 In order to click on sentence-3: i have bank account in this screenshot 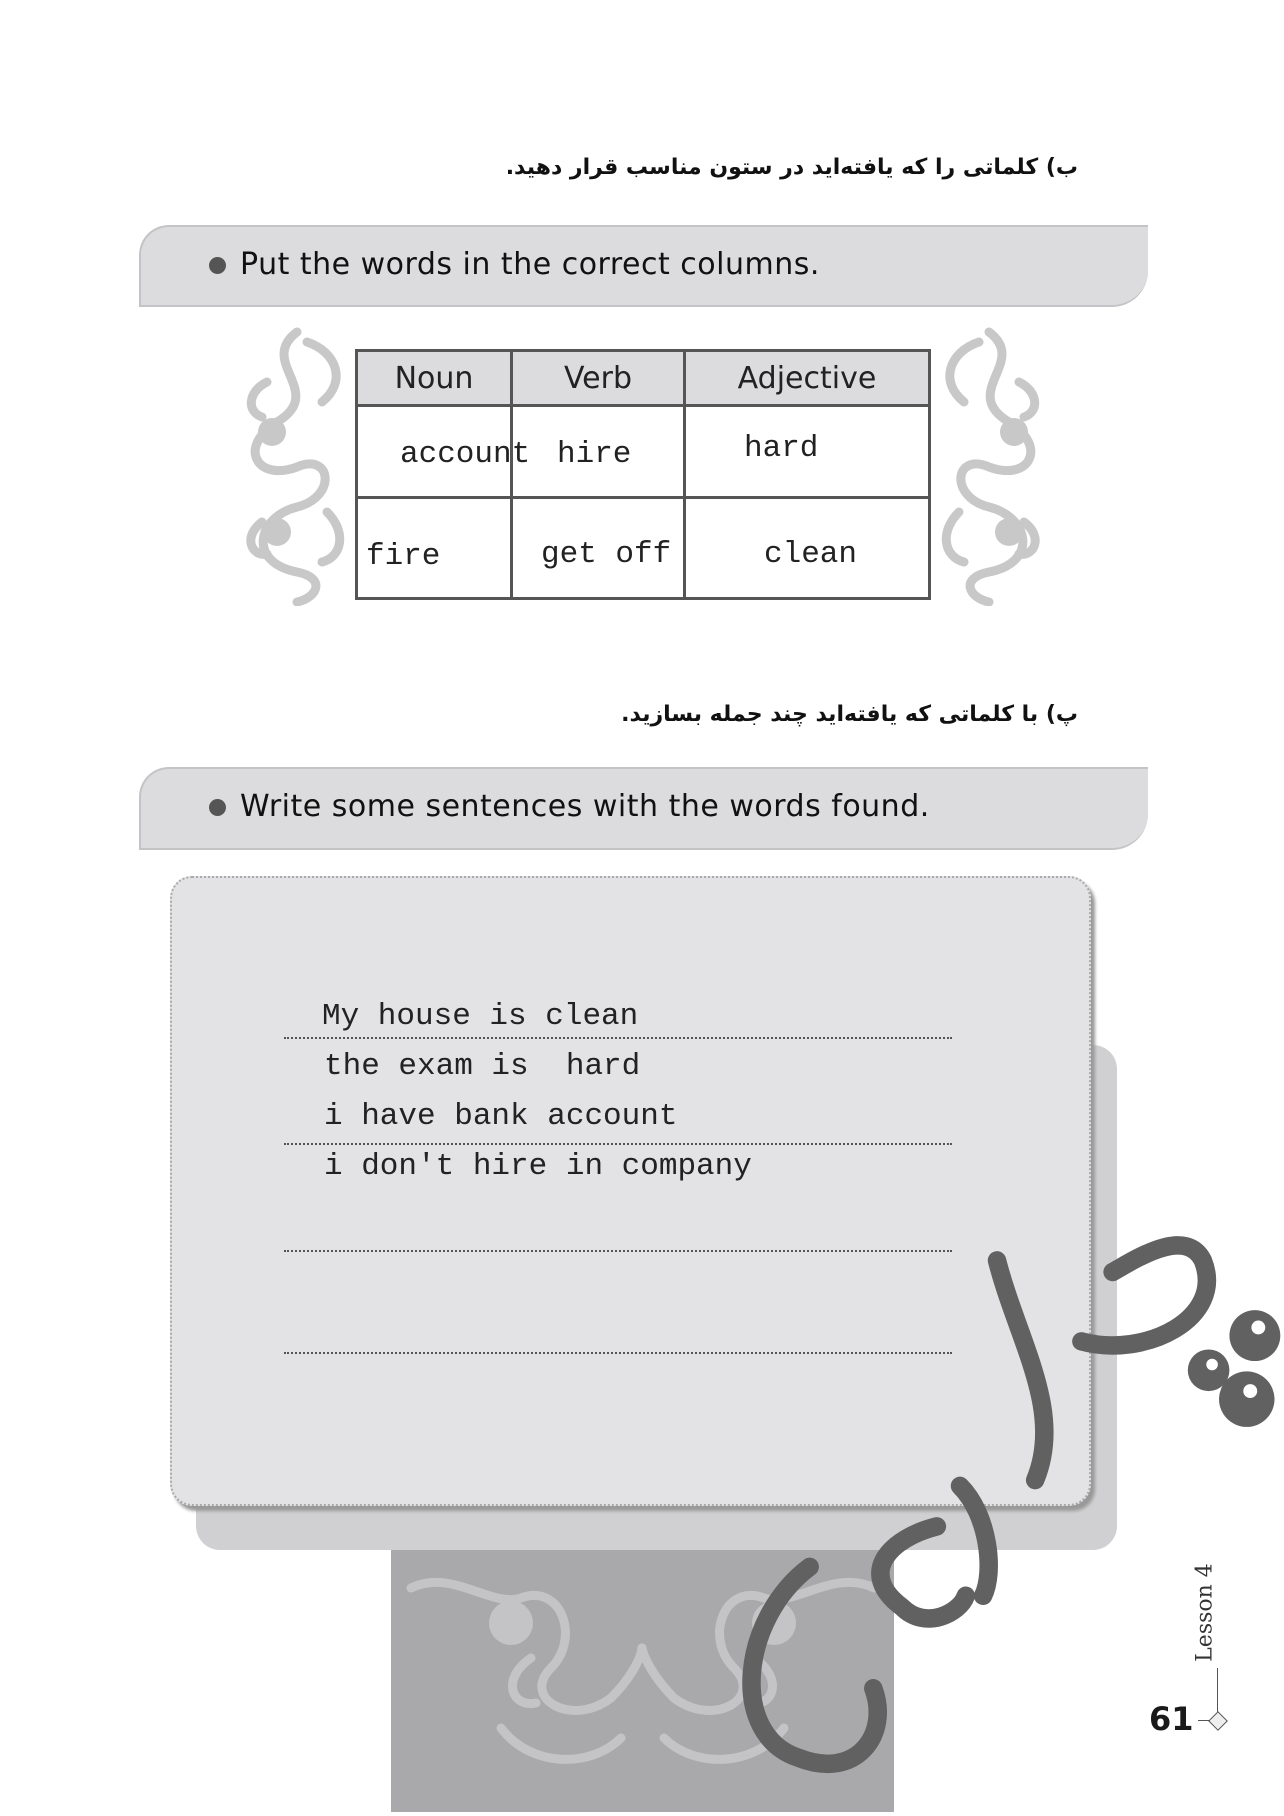, I will do `click(501, 1116)`.